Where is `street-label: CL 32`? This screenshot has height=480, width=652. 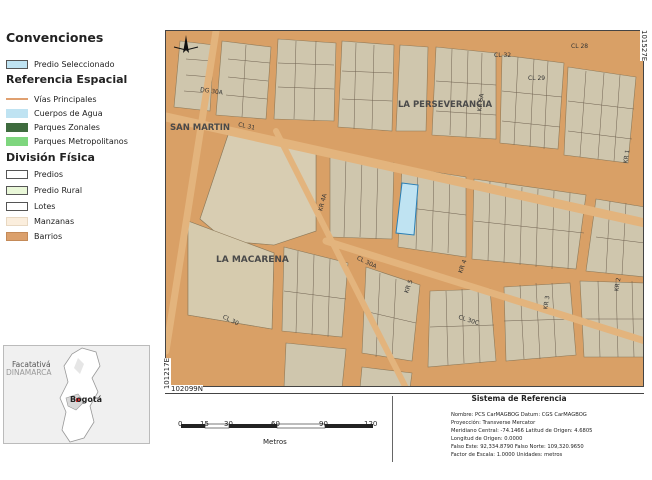 street-label: CL 32 is located at coordinates (503, 55).